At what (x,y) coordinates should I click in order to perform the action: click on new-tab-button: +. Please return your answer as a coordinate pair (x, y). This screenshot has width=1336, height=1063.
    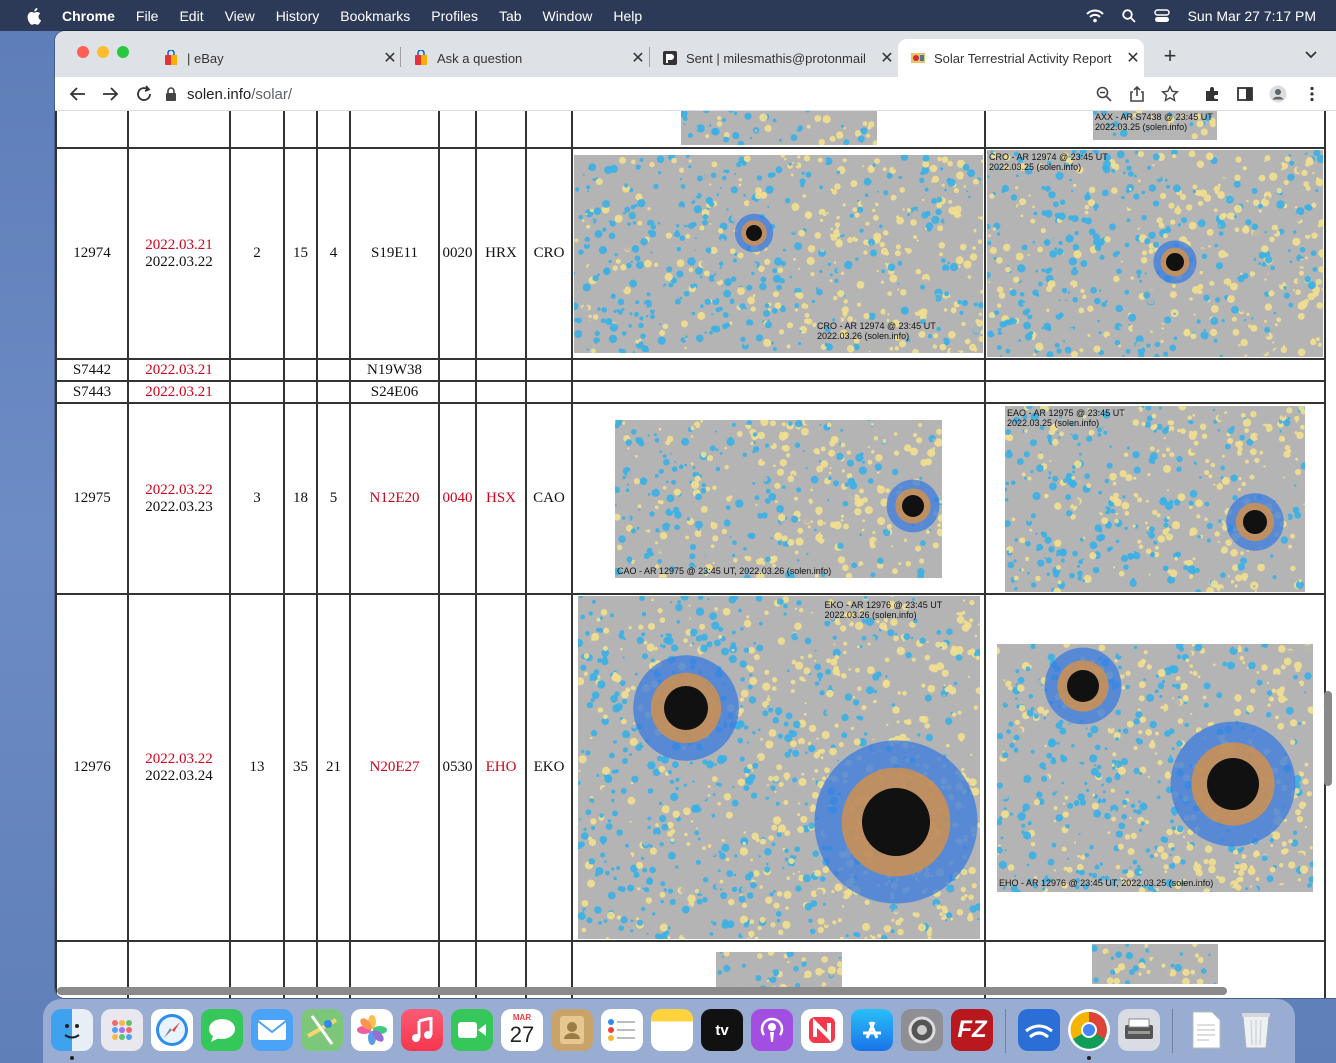
    Looking at the image, I should click on (1170, 56).